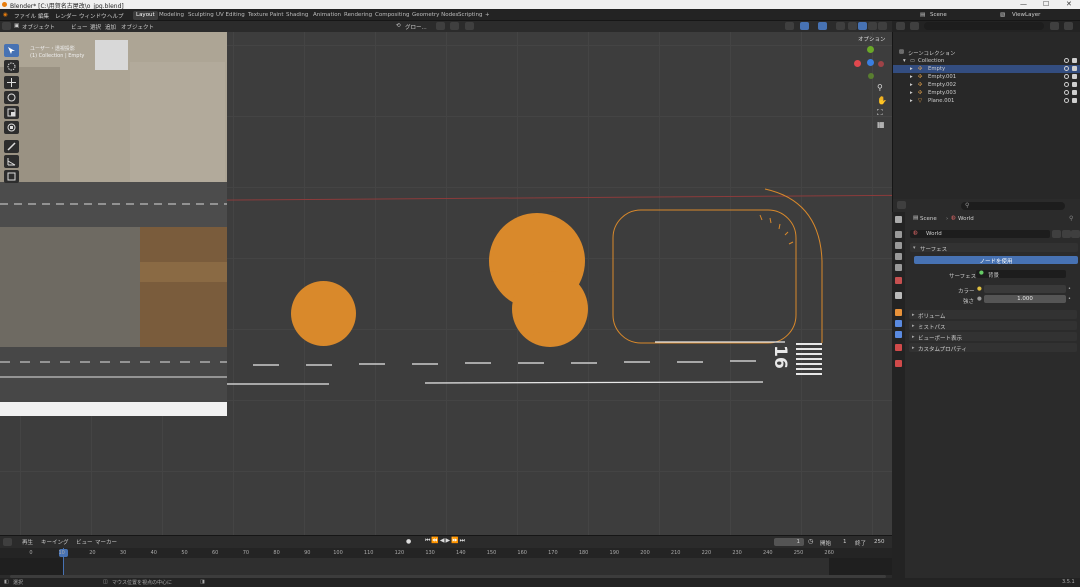  What do you see at coordinates (986, 93) in the screenshot?
I see `outliner-item: ▸ ✣ Empty.003` at bounding box center [986, 93].